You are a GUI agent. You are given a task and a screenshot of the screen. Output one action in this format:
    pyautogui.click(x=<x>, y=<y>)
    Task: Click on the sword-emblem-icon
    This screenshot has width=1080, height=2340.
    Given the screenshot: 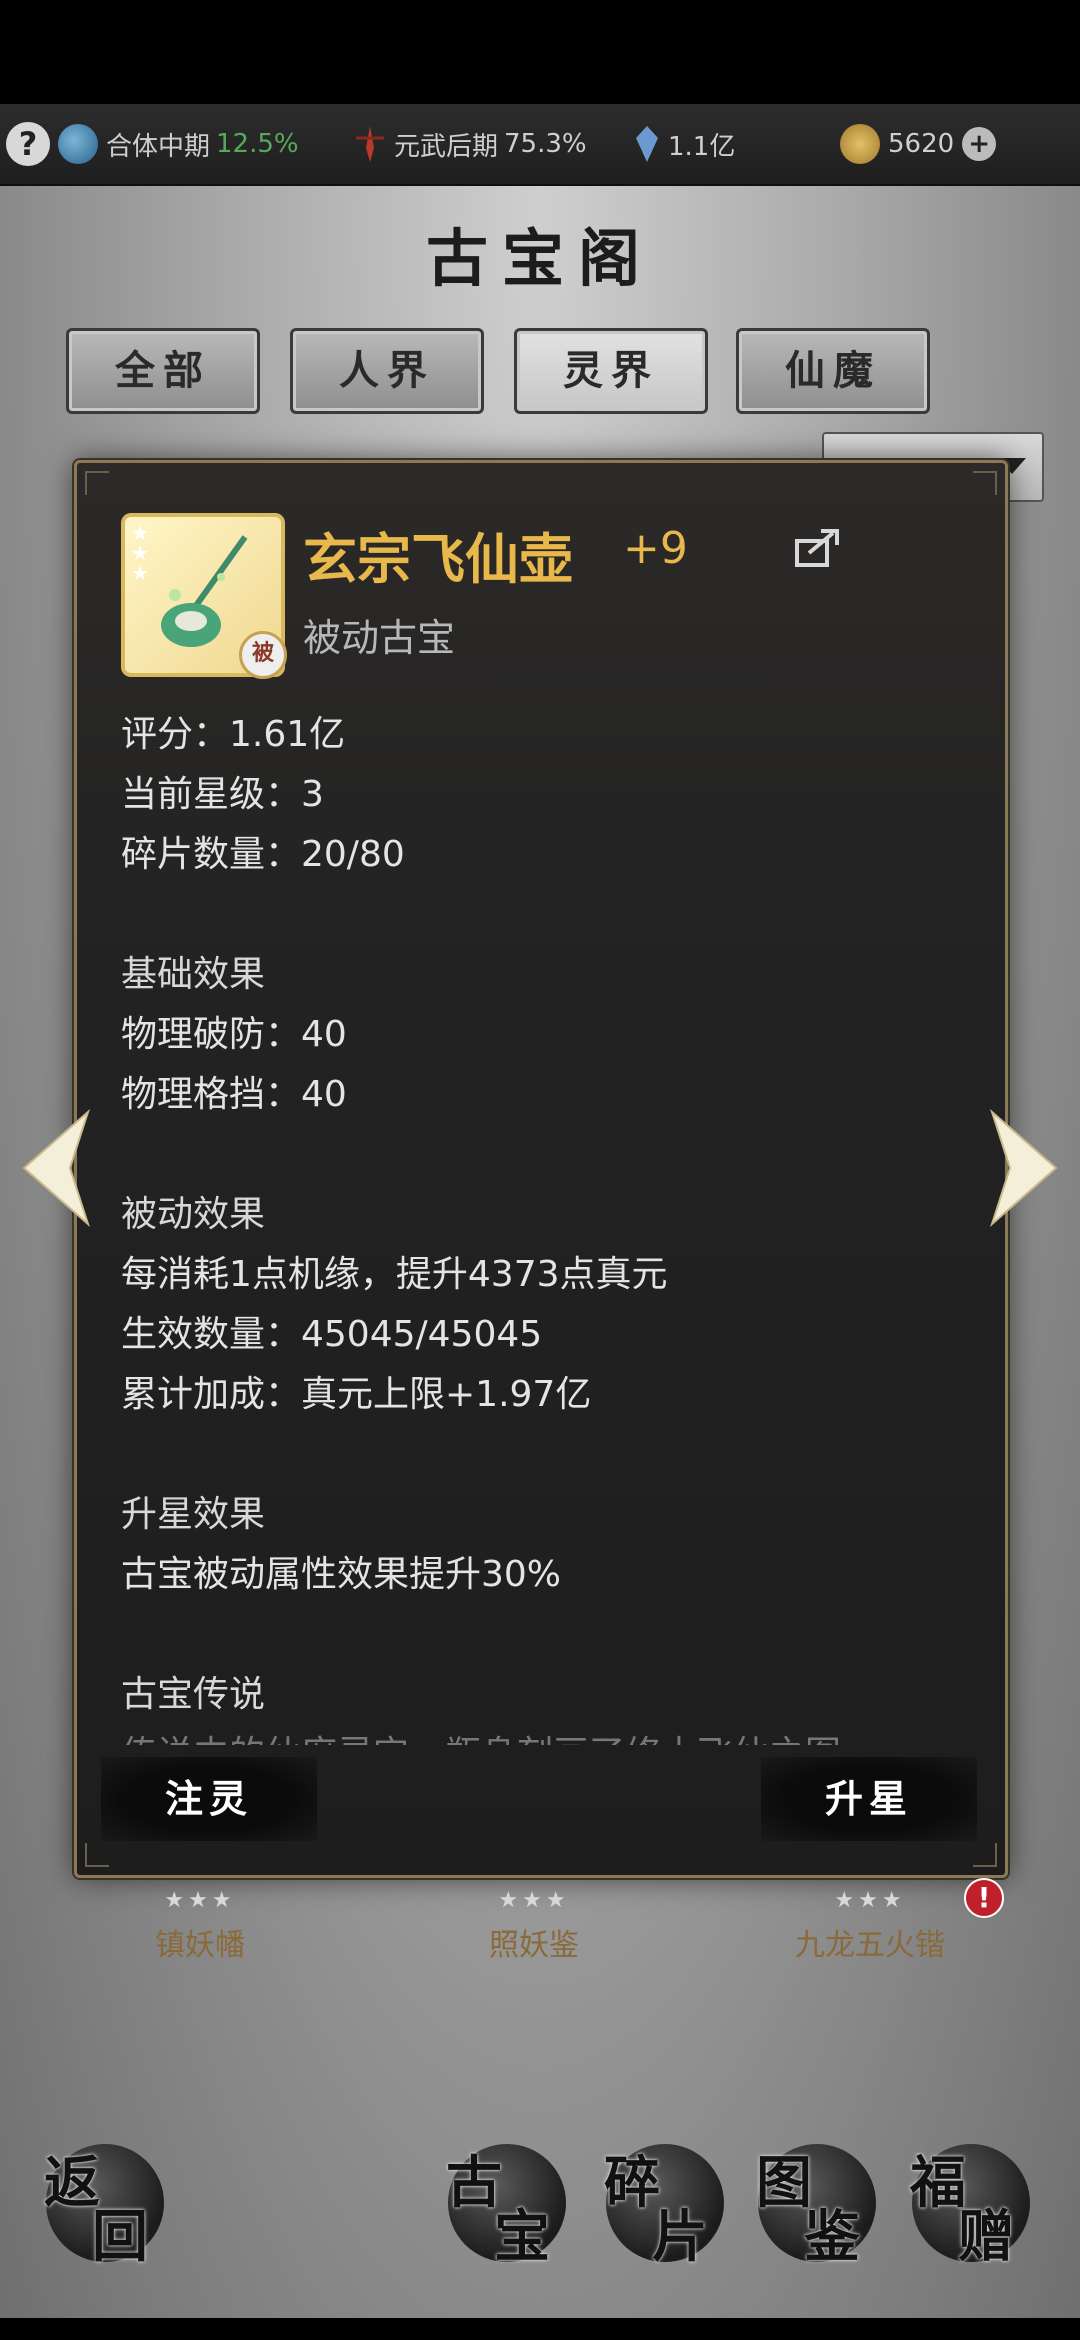 What is the action you would take?
    pyautogui.click(x=370, y=144)
    